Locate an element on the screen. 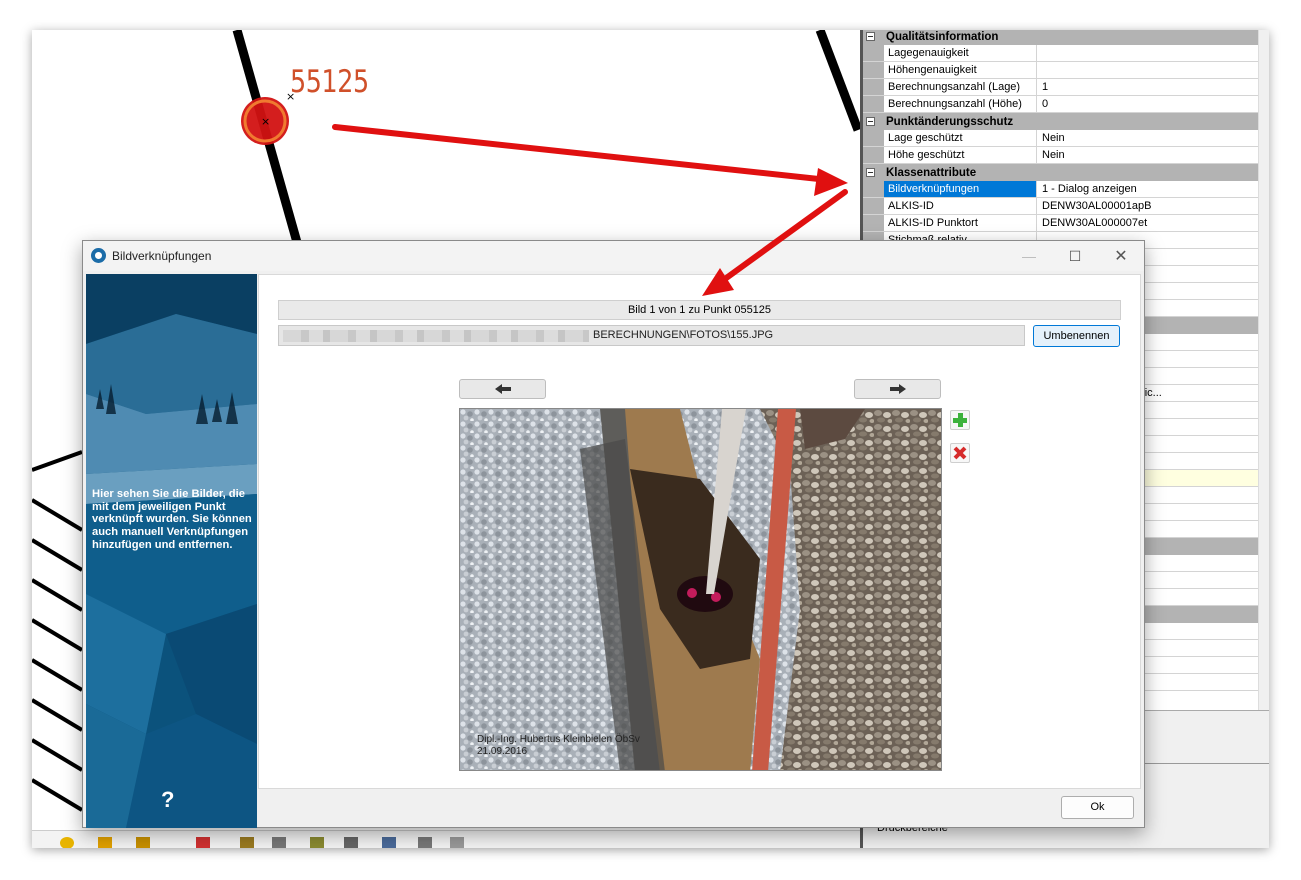 This screenshot has height=880, width=1301. property-value: 0 is located at coordinates (1149, 104).